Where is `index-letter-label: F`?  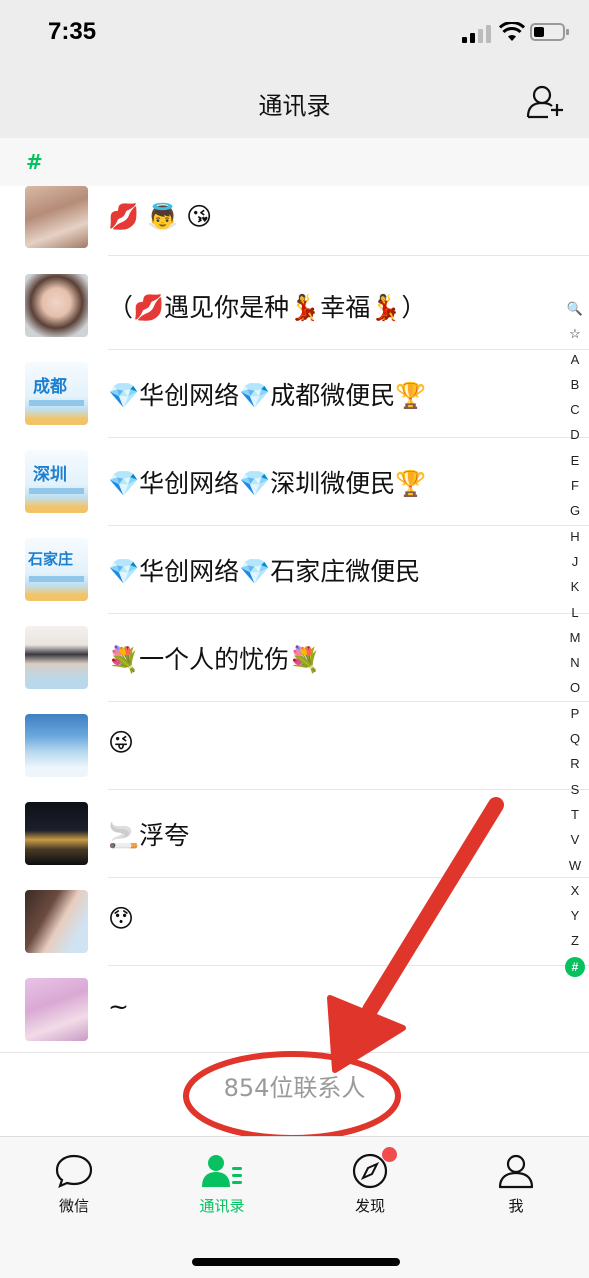 index-letter-label: F is located at coordinates (575, 486).